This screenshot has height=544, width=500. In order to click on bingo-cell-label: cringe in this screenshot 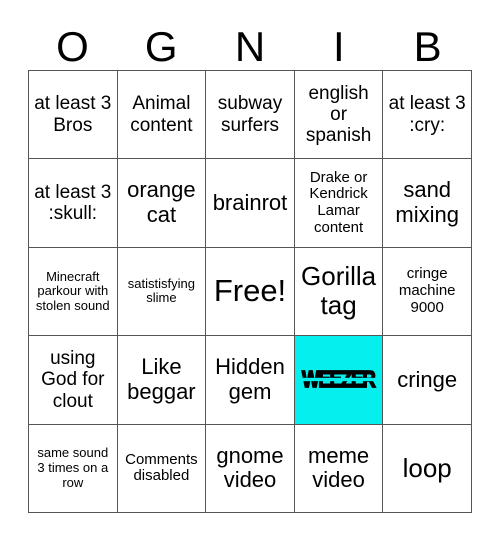, I will do `click(427, 379)`.